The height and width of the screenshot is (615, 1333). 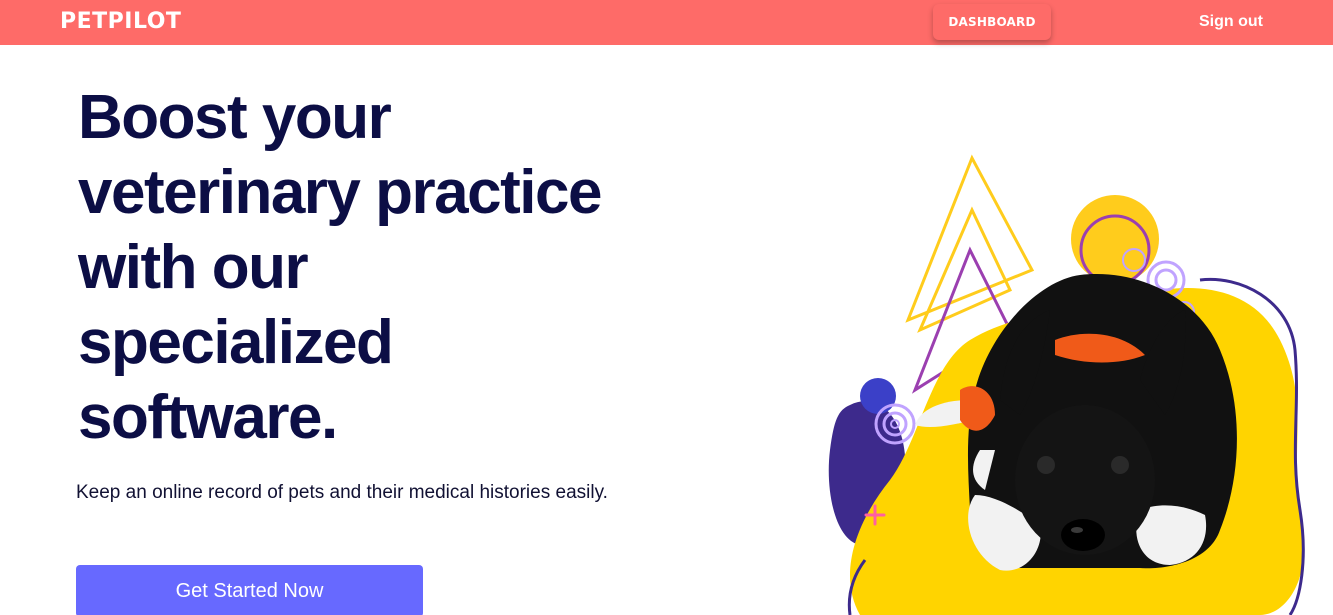 What do you see at coordinates (249, 590) in the screenshot?
I see `get-started-button: Get Started Now` at bounding box center [249, 590].